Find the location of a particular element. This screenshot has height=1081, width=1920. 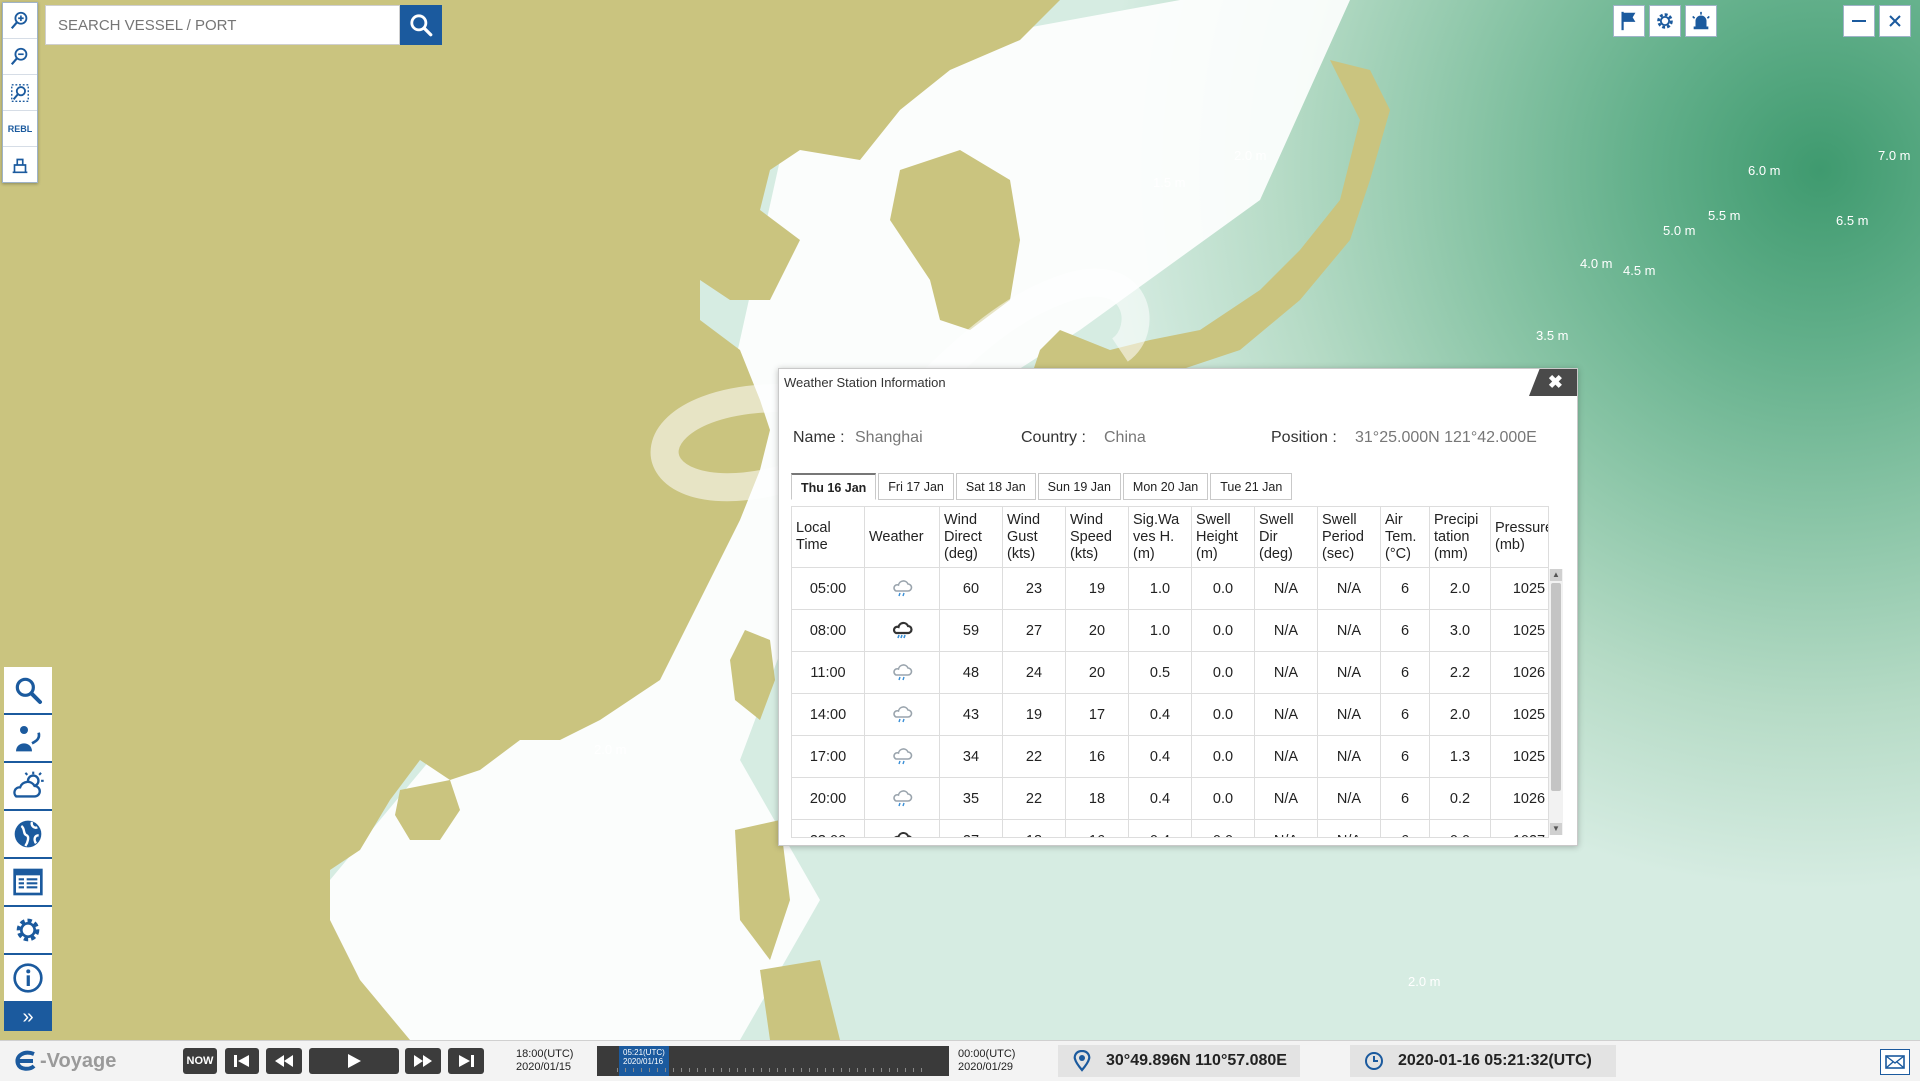

column-header-line: (m) is located at coordinates (1144, 553).